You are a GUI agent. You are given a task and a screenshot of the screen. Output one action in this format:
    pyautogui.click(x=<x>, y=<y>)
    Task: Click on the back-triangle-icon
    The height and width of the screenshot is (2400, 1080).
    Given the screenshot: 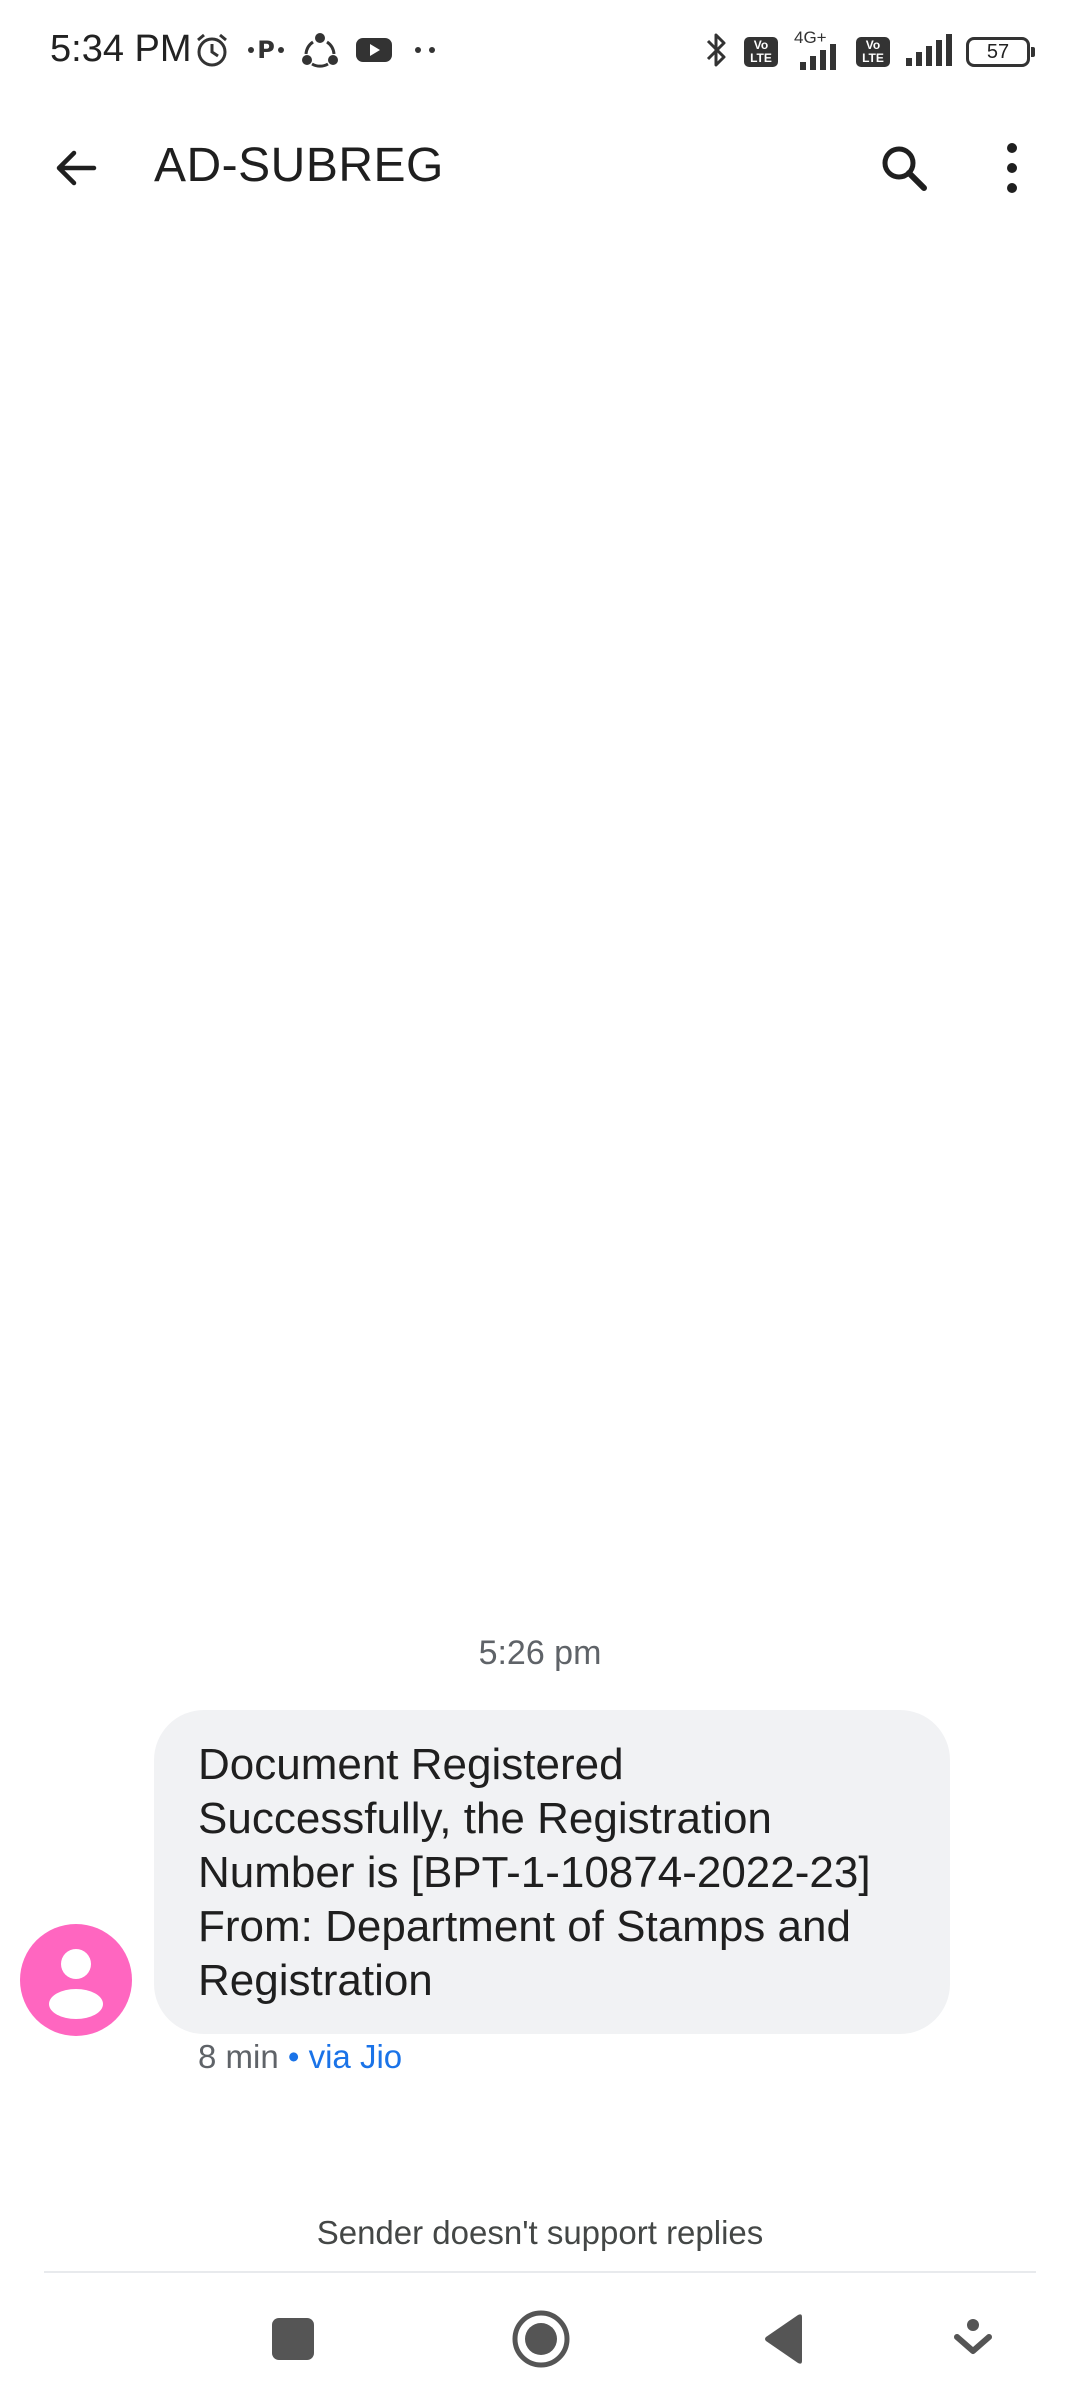 What is the action you would take?
    pyautogui.click(x=785, y=2341)
    